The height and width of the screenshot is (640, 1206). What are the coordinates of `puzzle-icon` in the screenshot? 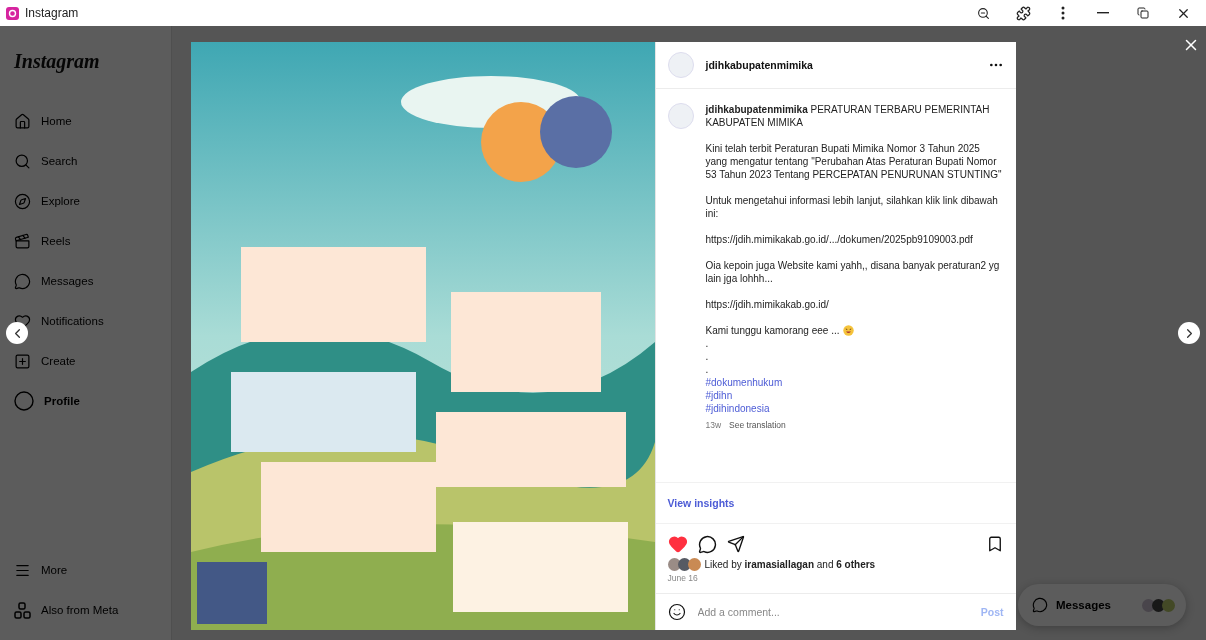 It's located at (1023, 13).